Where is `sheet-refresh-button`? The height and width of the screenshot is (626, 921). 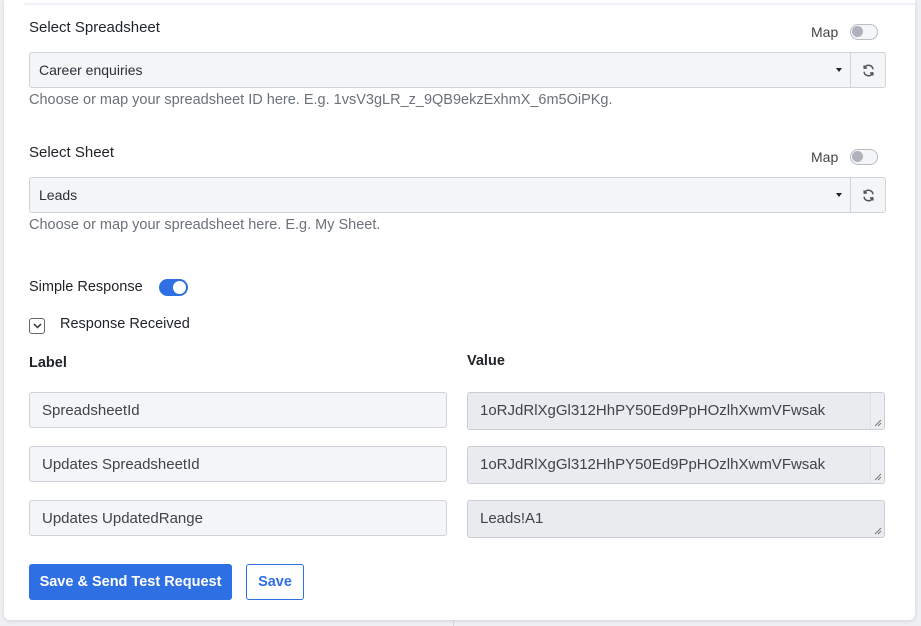 sheet-refresh-button is located at coordinates (868, 195).